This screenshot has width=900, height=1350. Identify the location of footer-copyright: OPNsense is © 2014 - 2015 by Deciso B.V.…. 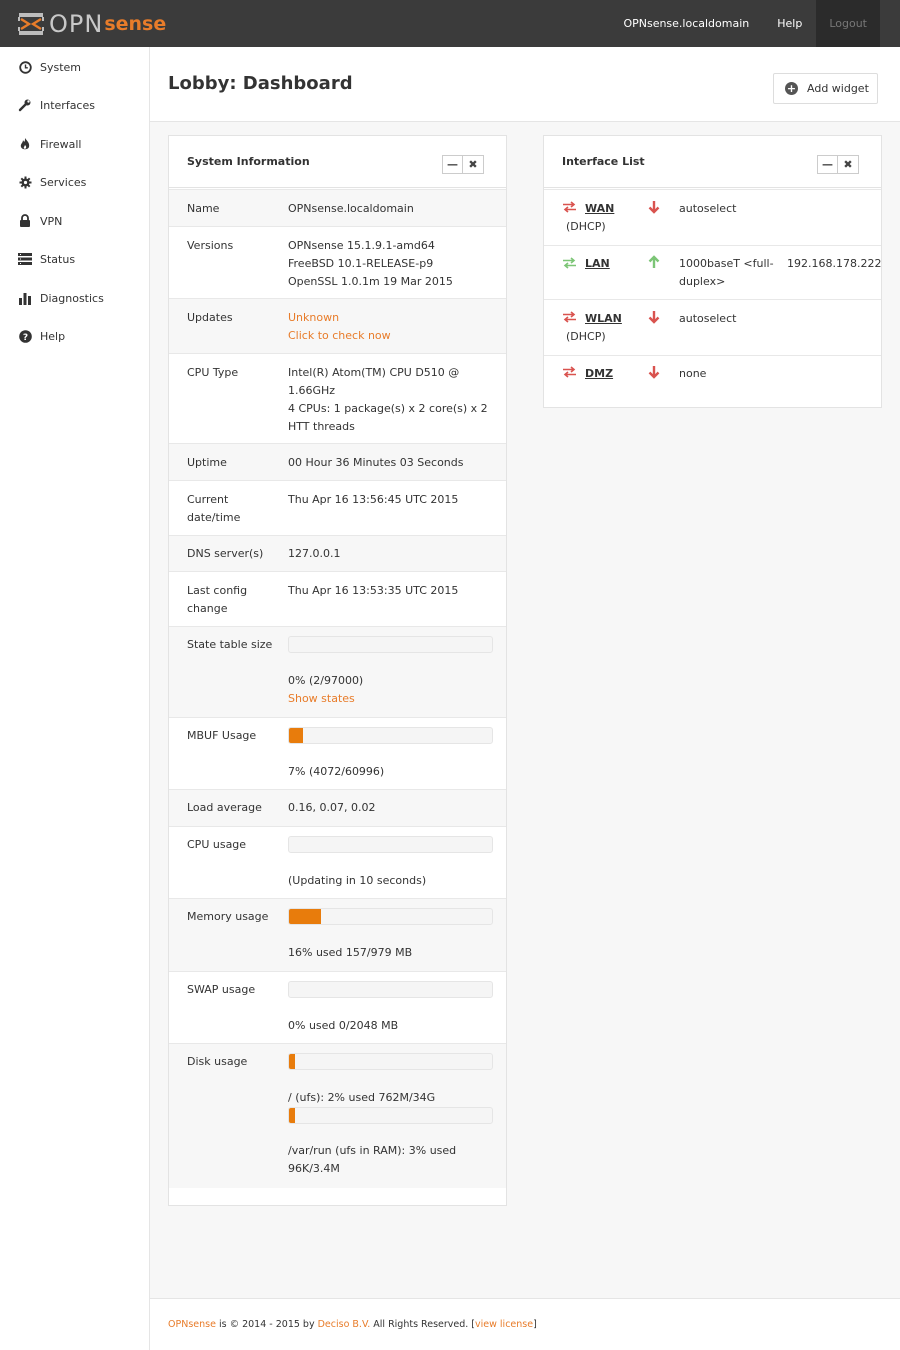
(352, 1324).